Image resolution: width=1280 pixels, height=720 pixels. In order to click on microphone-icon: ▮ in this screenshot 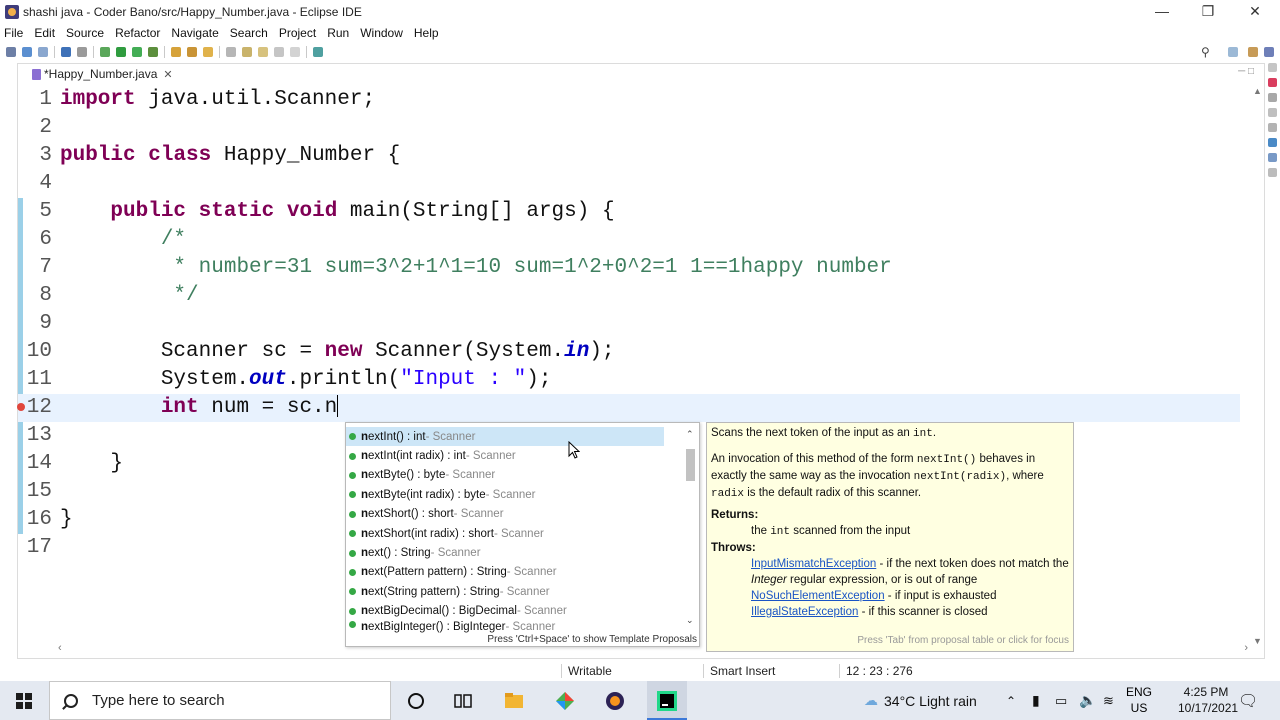, I will do `click(1036, 700)`.